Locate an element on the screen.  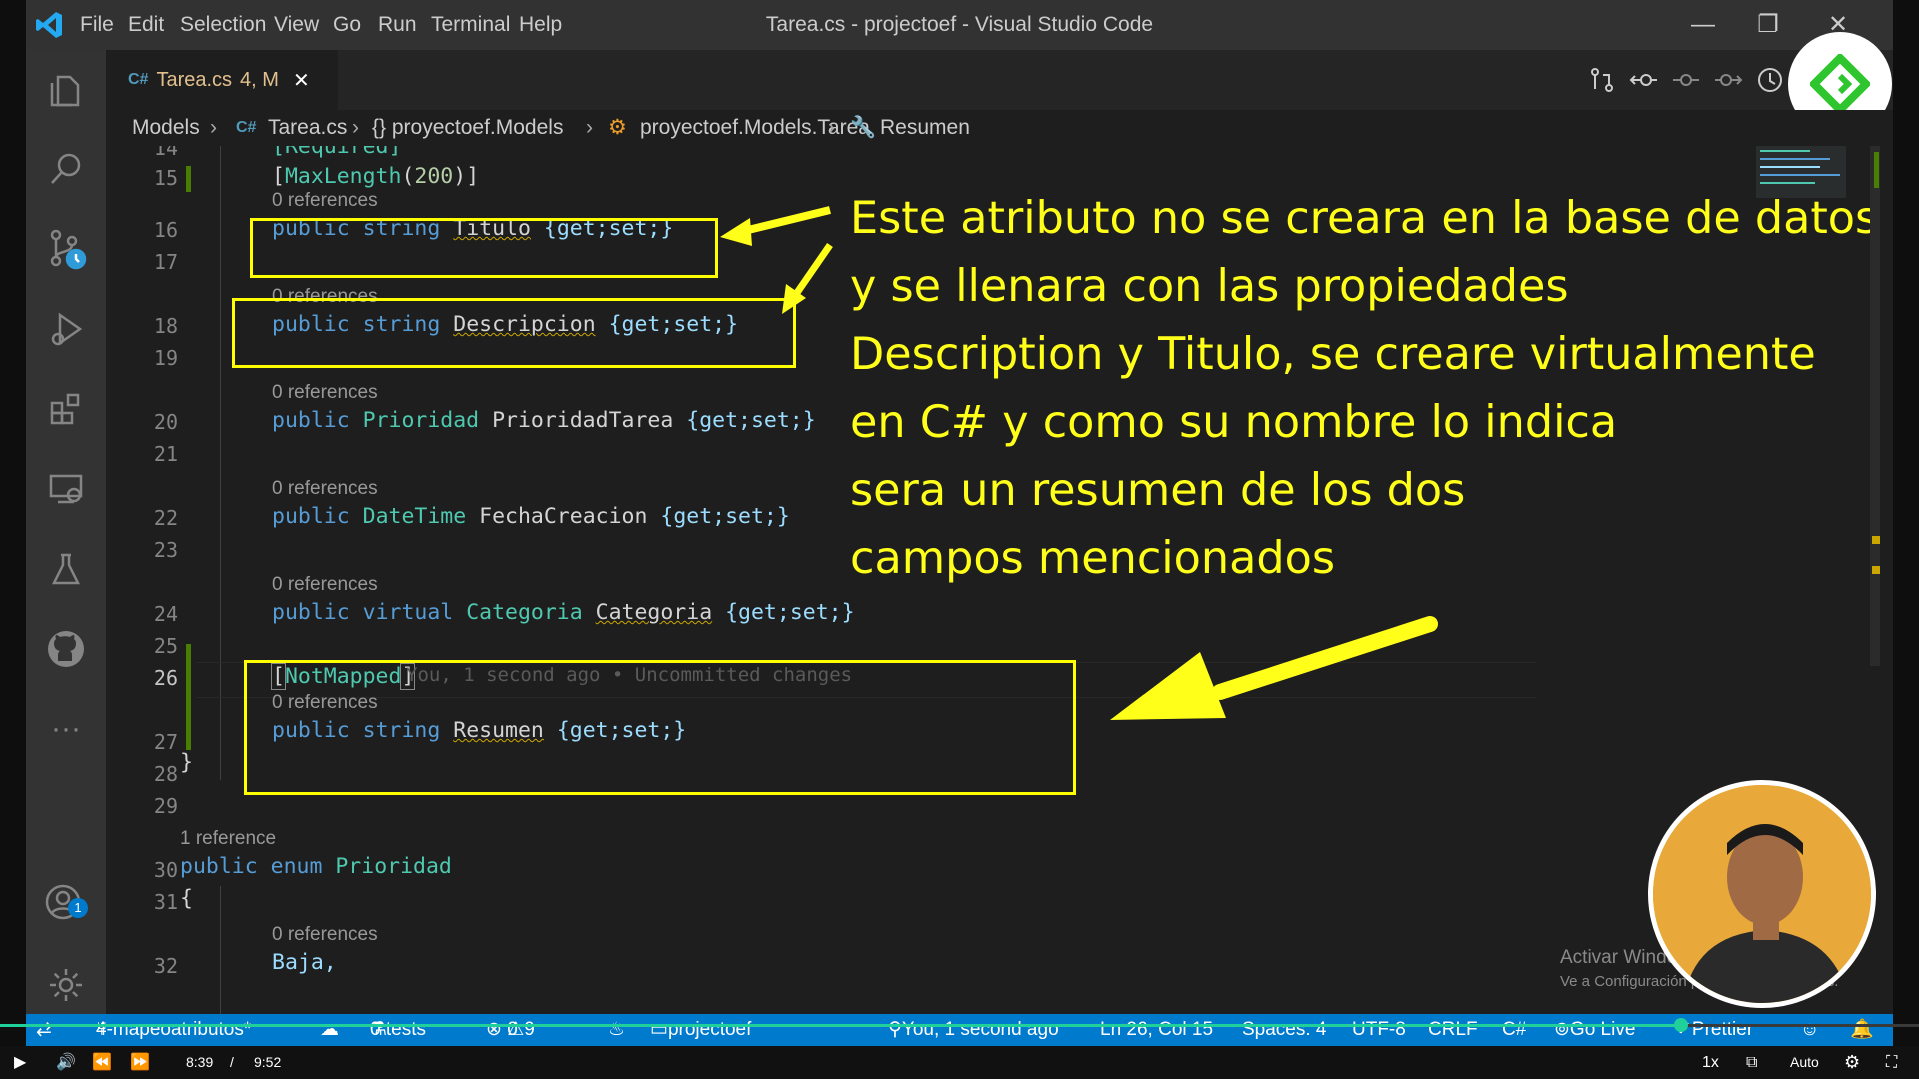
git-commit-icon is located at coordinates (1686, 80).